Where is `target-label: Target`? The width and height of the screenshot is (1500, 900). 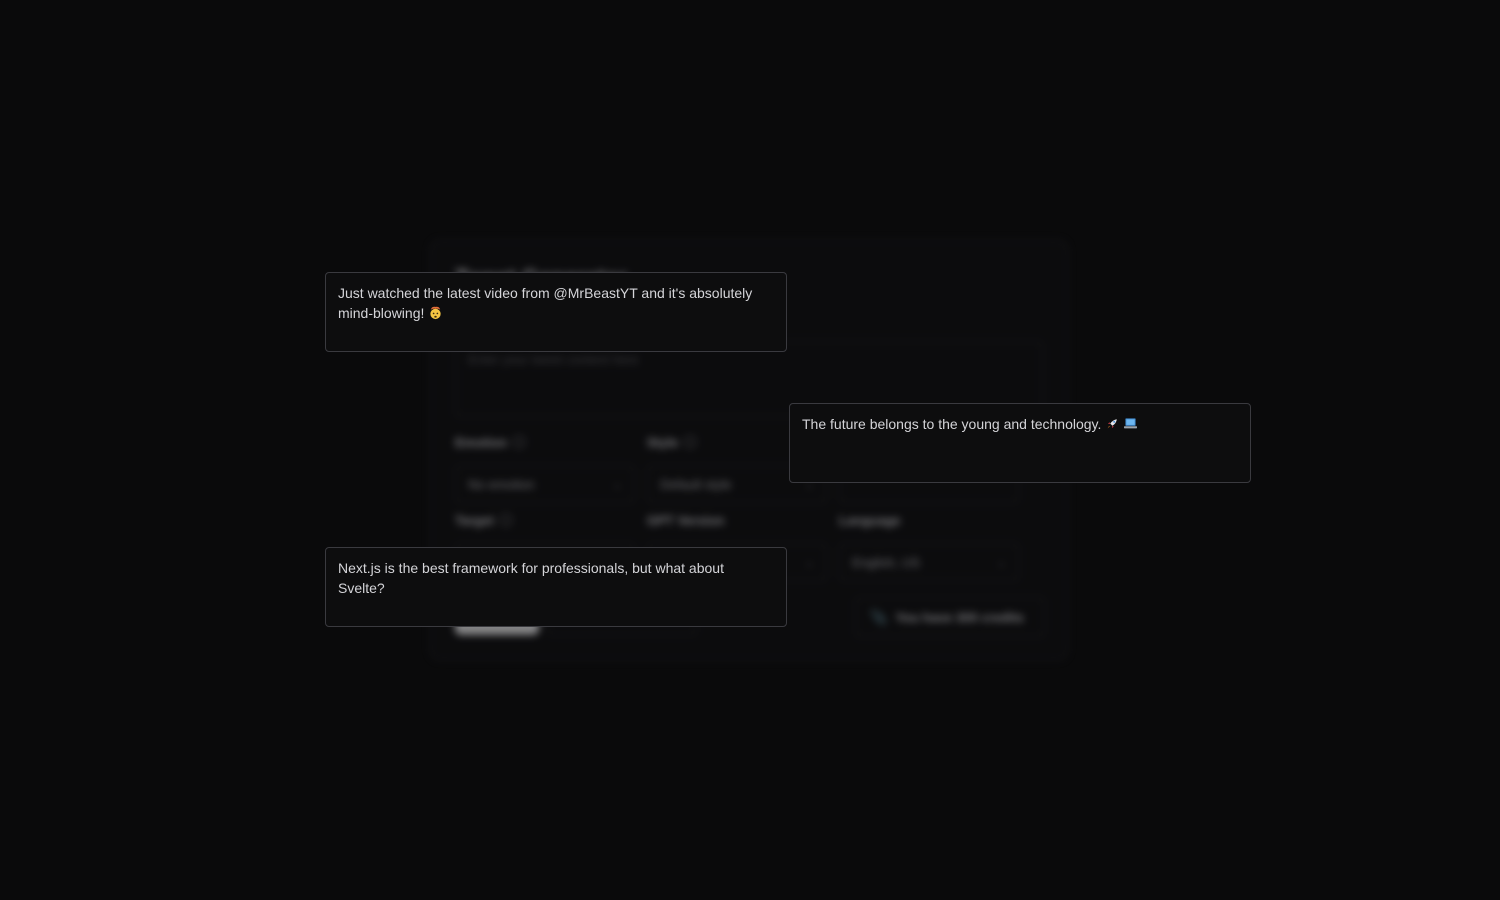
target-label: Target is located at coordinates (474, 520).